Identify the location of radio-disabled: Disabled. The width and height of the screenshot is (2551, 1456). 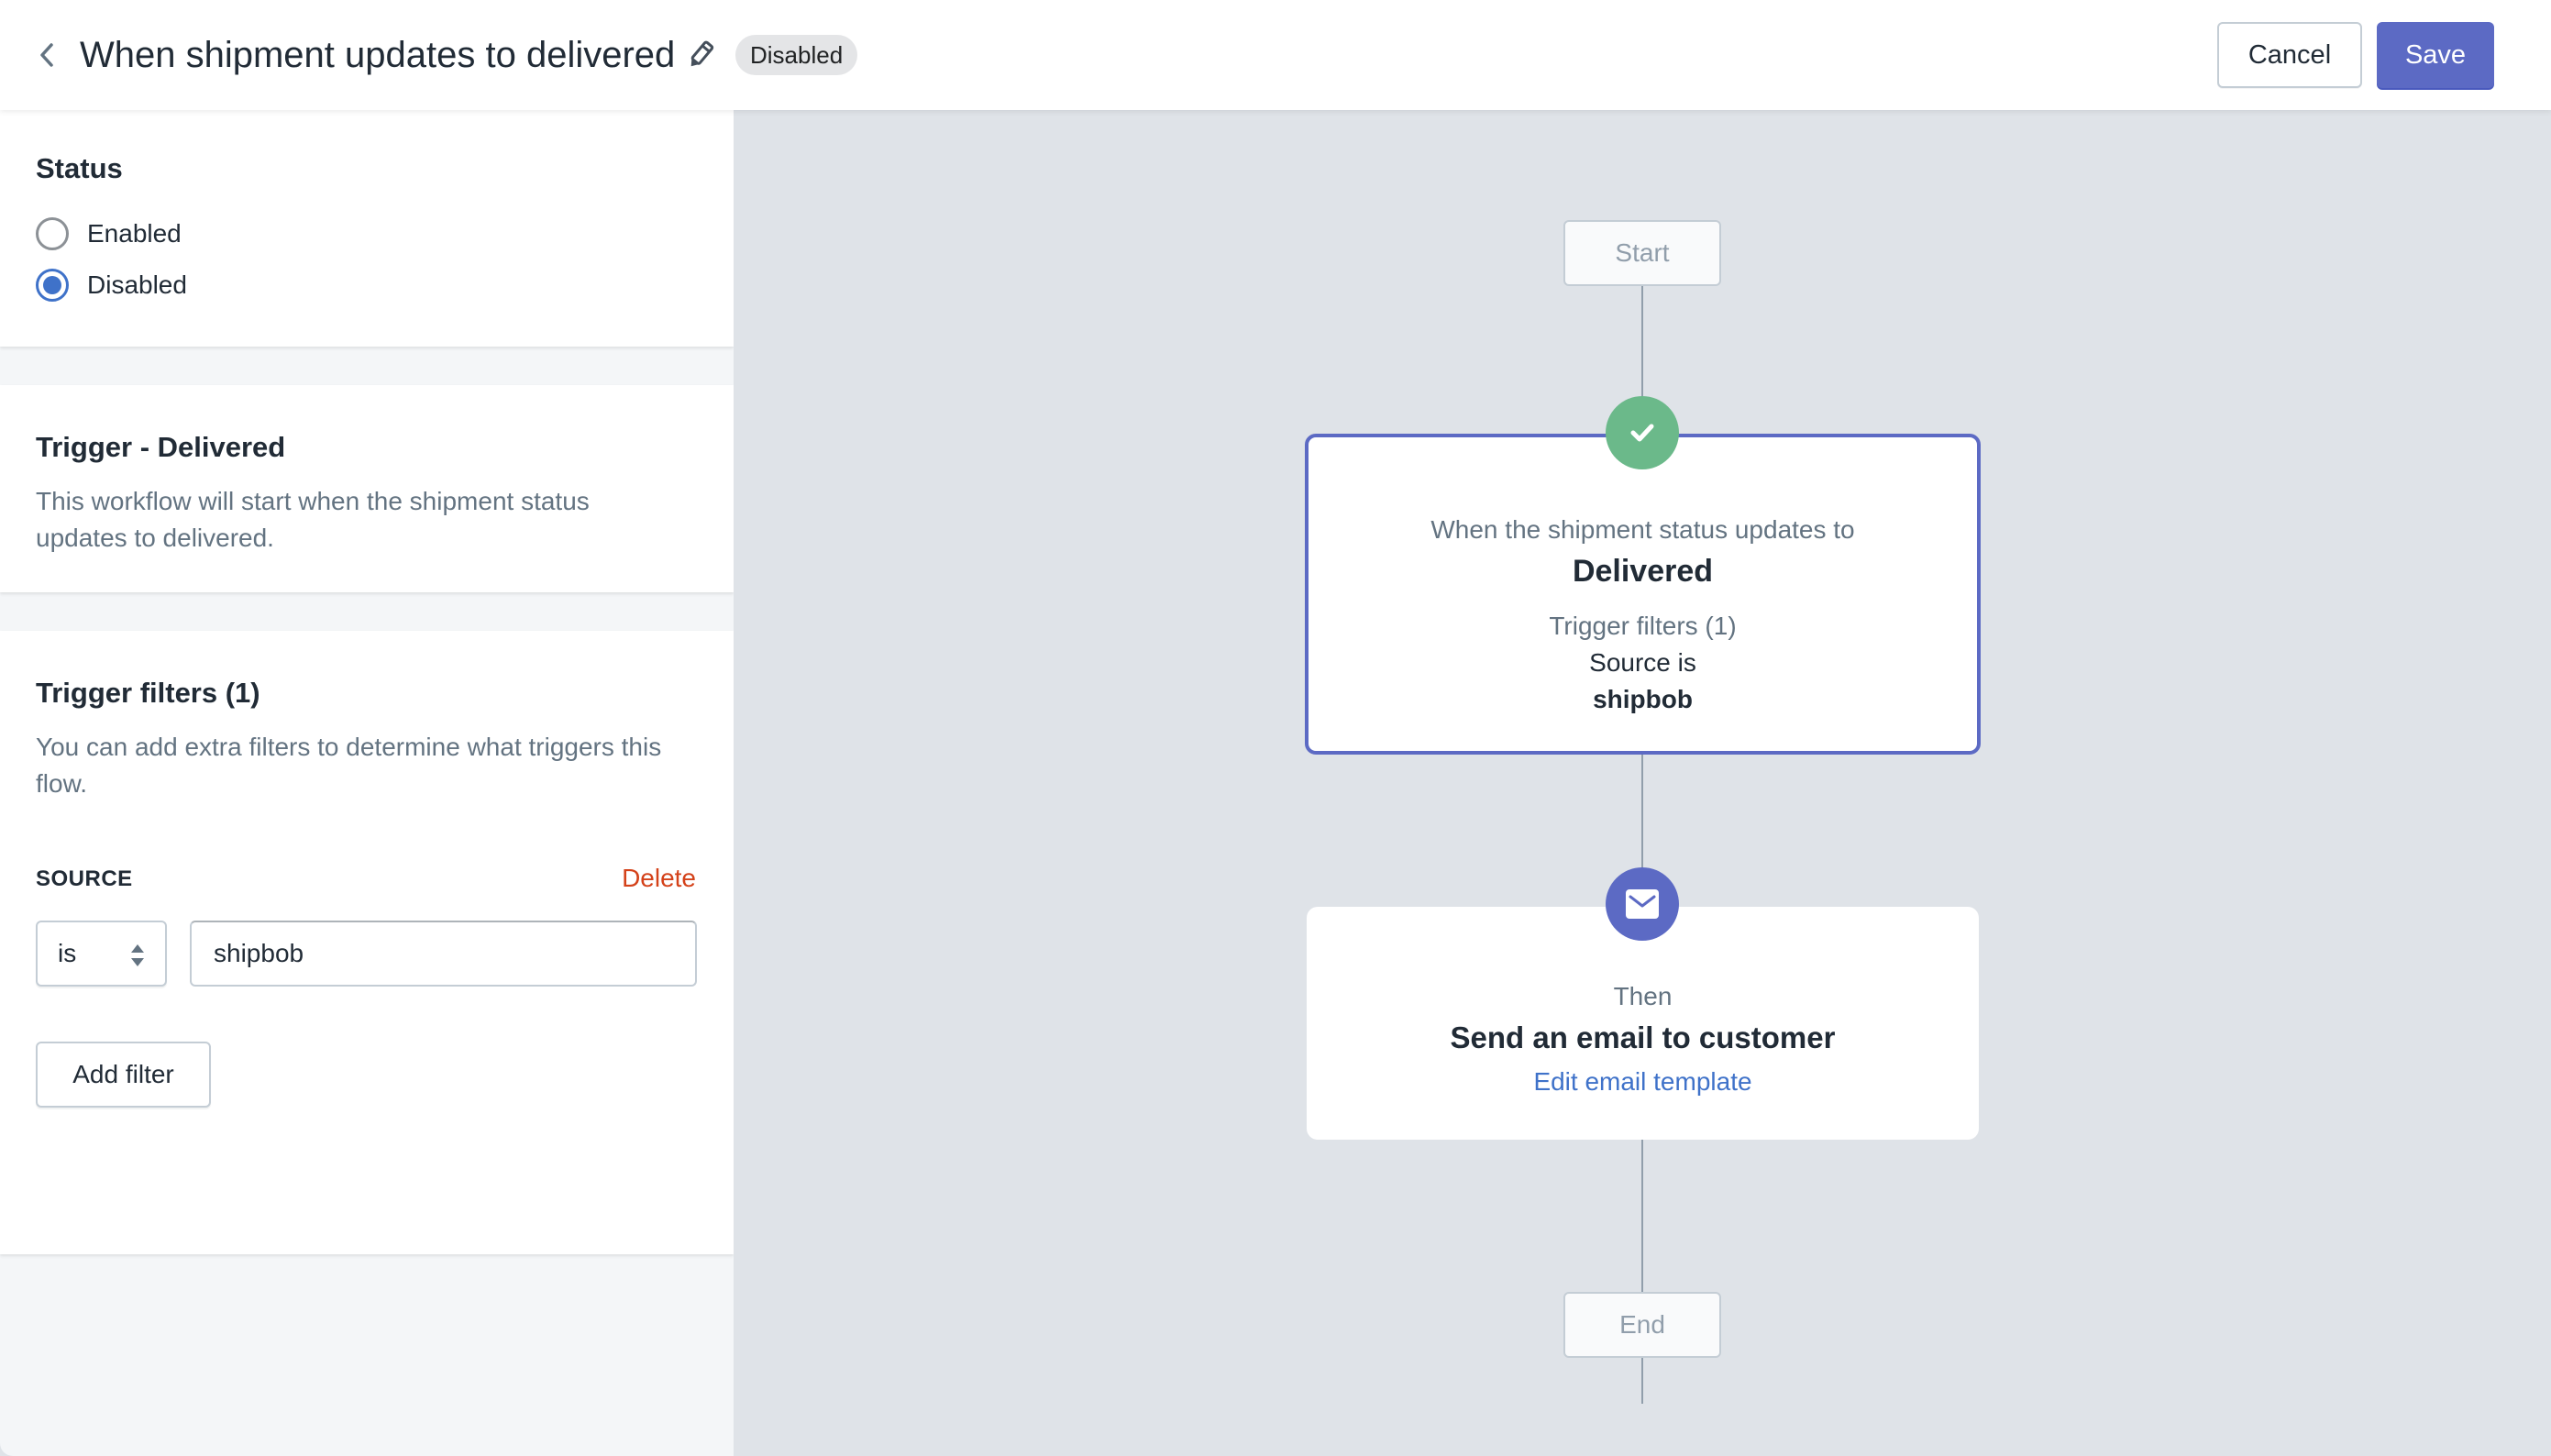
(111, 285).